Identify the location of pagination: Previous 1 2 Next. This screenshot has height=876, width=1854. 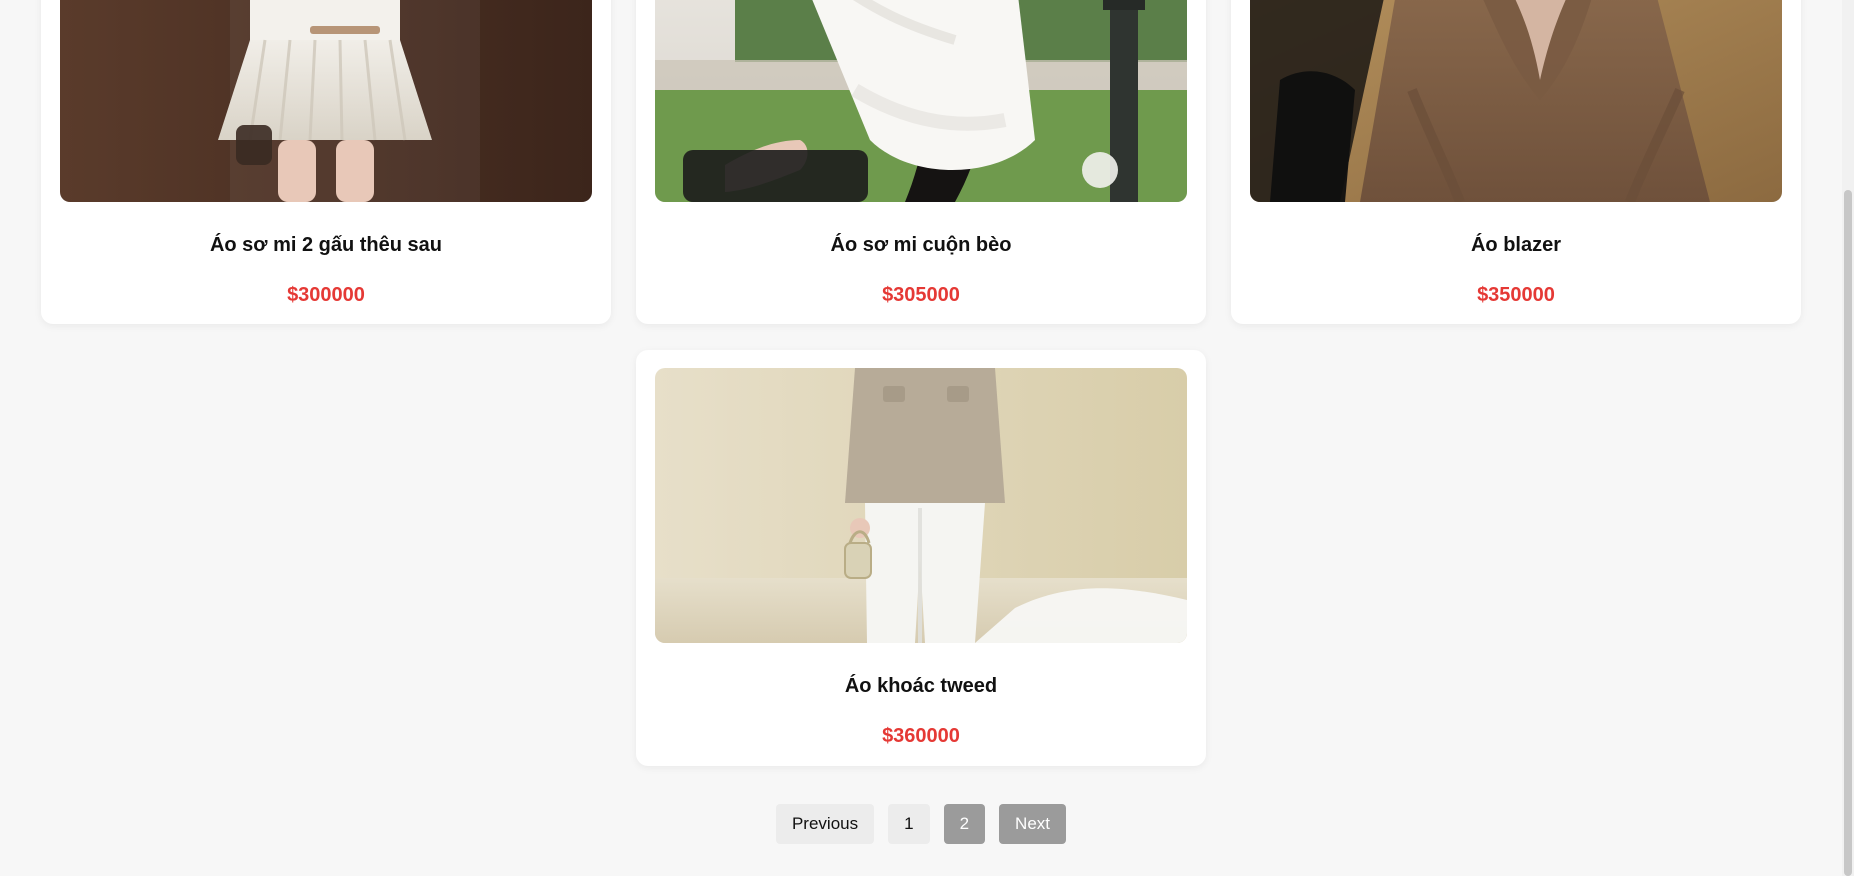
(921, 824).